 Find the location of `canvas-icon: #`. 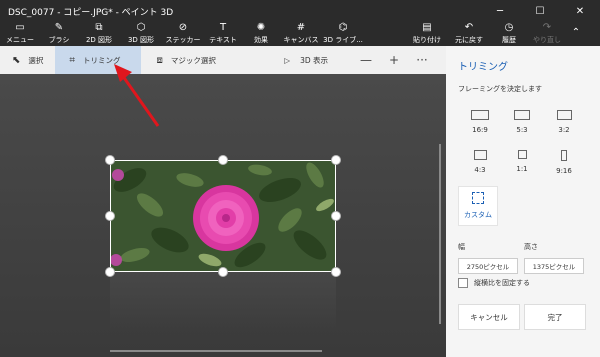

canvas-icon: # is located at coordinates (301, 27).